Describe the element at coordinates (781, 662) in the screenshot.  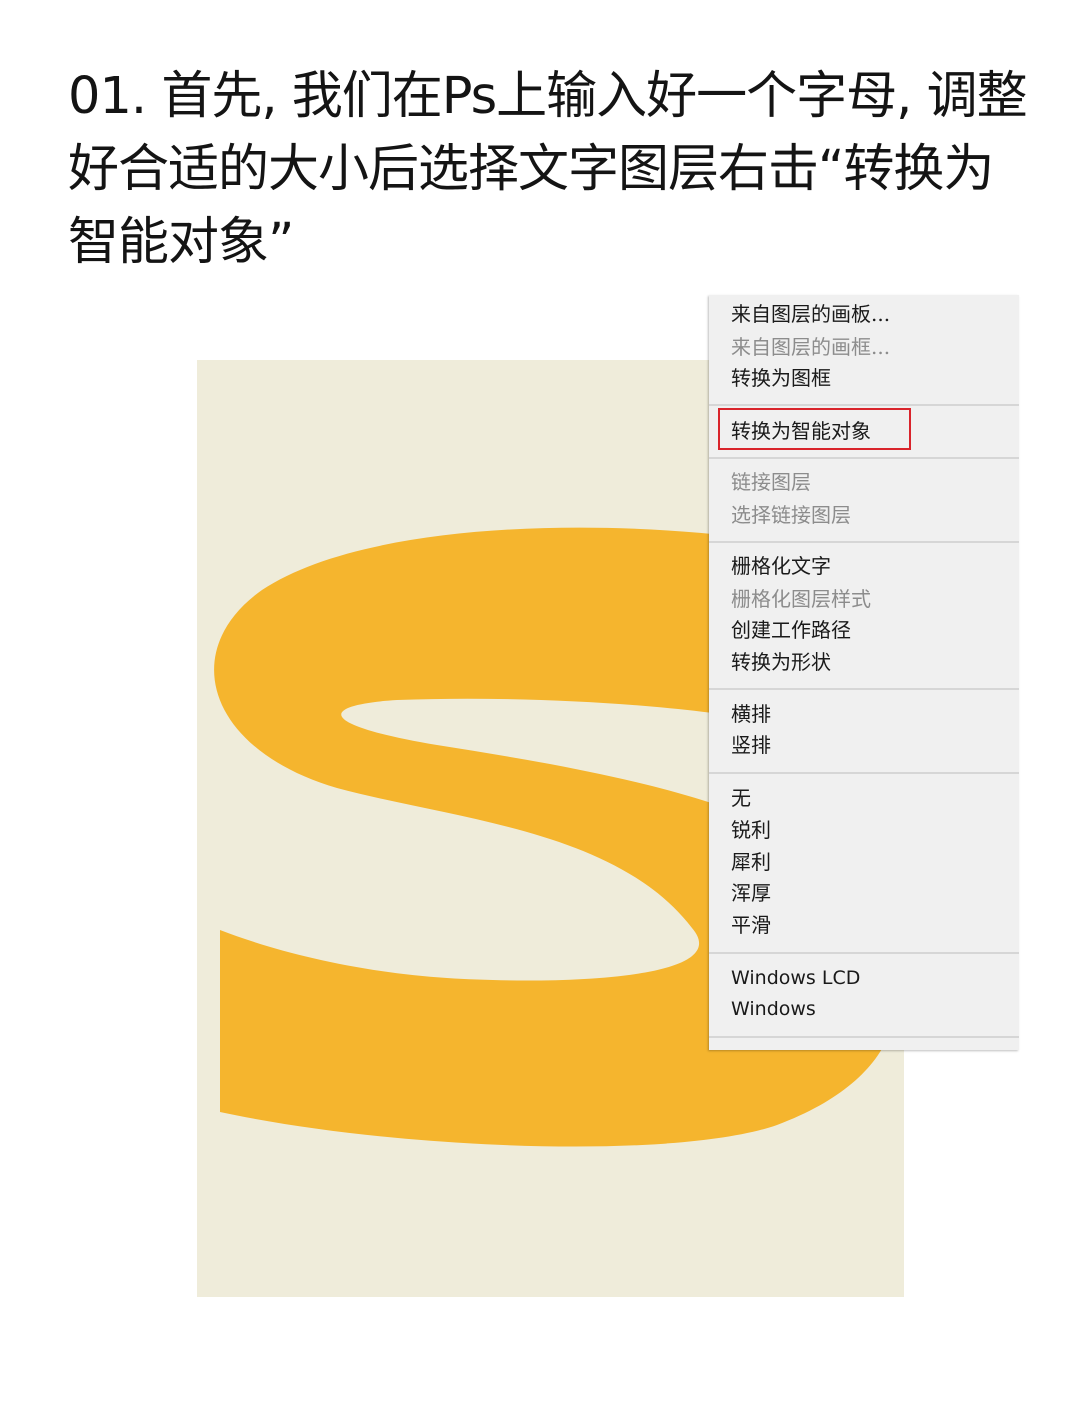
I see `menu-item-convert-to-shape: 转换为形状` at that location.